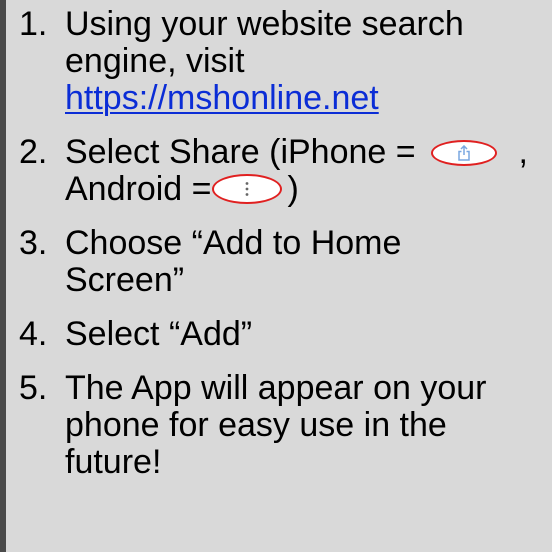 The height and width of the screenshot is (552, 552). Describe the element at coordinates (264, 24) in the screenshot. I see `step-text-line: Using your website search` at that location.